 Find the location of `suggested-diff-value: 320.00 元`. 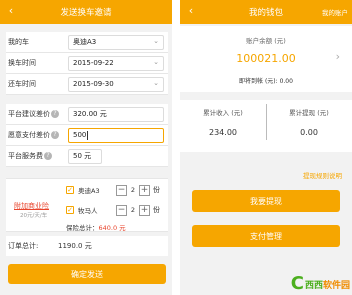

suggested-diff-value: 320.00 元 is located at coordinates (90, 114).